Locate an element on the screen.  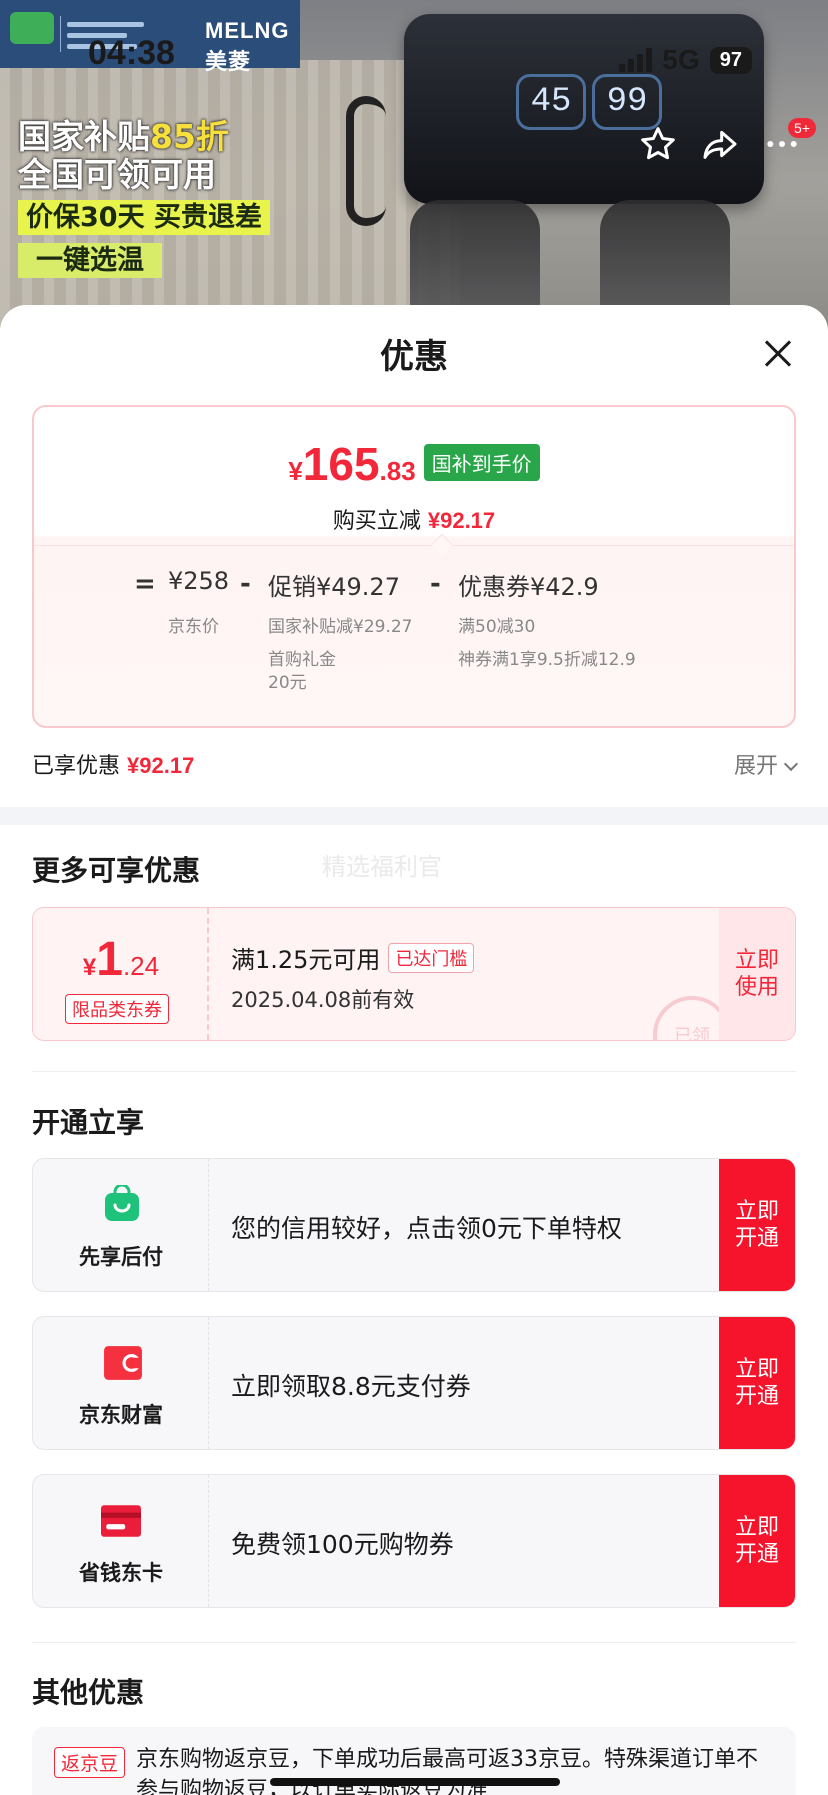
wallet-icon is located at coordinates (123, 1363).